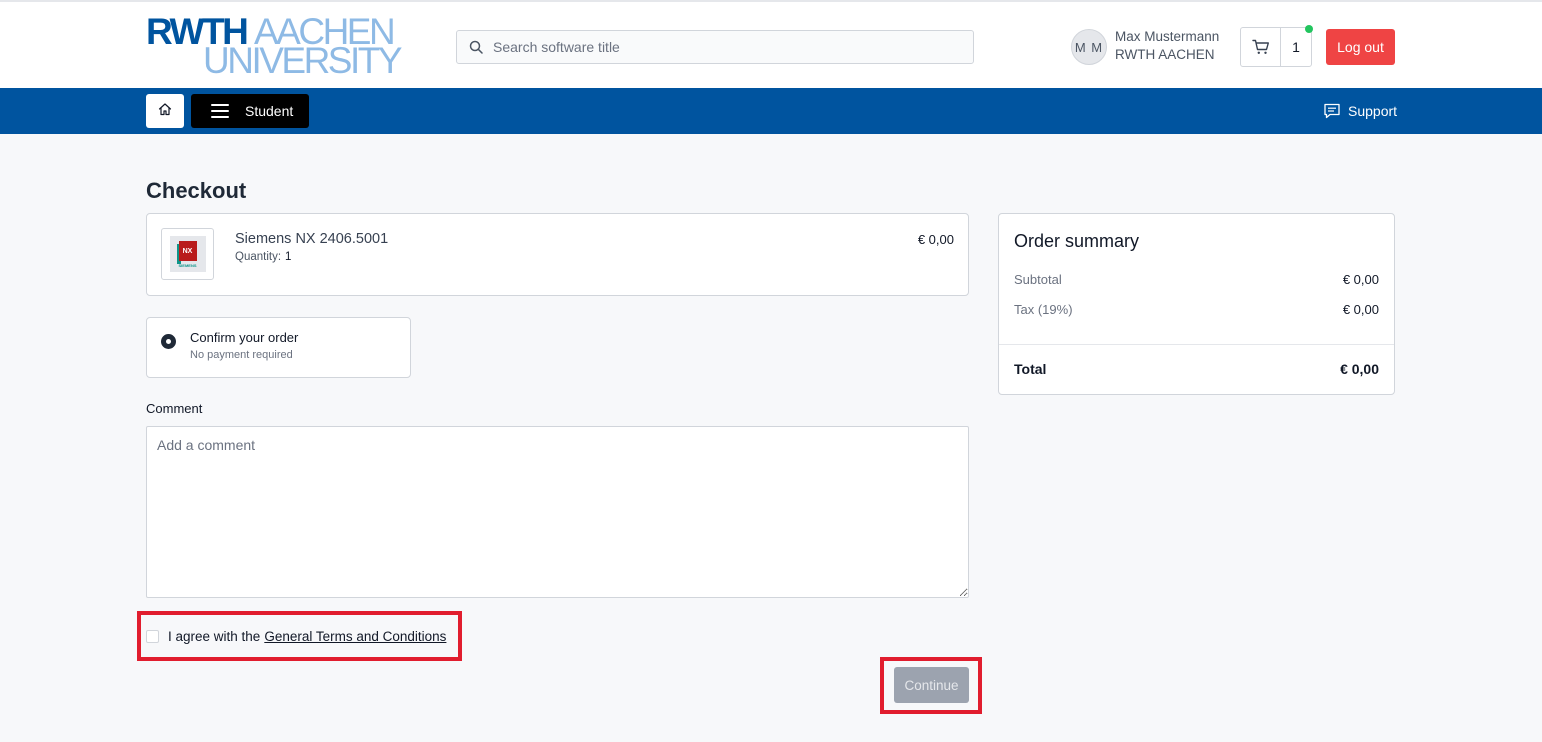 The height and width of the screenshot is (742, 1542). I want to click on cart-count: 1, so click(1296, 47).